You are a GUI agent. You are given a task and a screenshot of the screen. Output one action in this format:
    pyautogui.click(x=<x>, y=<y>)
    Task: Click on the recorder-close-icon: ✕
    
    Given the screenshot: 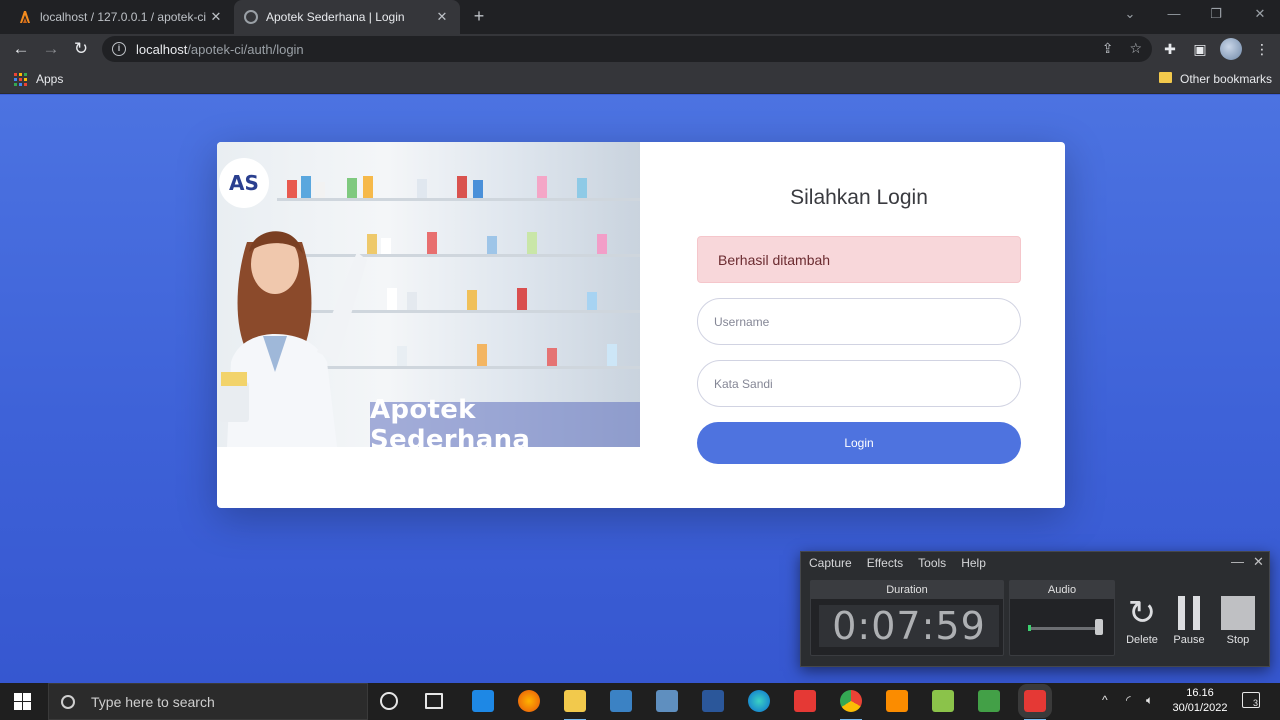 What is the action you would take?
    pyautogui.click(x=1258, y=562)
    